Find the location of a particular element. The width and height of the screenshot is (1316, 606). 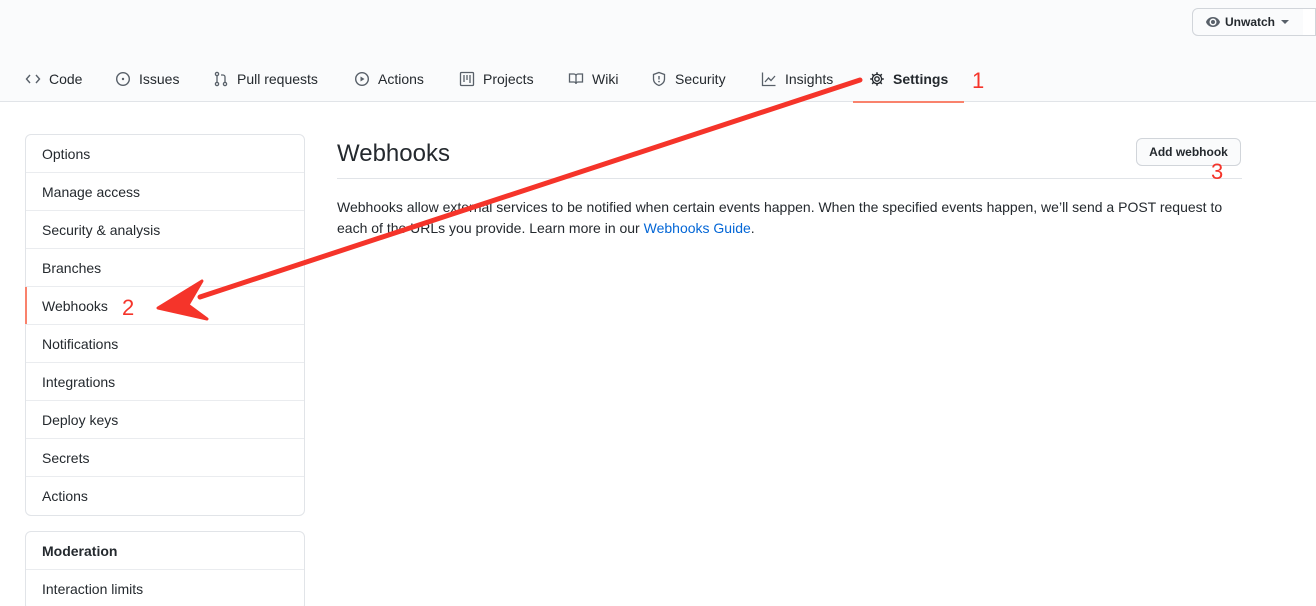

moderation-heading: Moderation is located at coordinates (165, 551).